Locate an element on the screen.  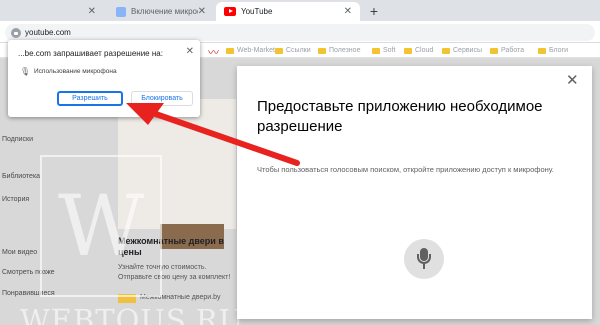
sidebar-item: Библиотека is located at coordinates (21, 176).